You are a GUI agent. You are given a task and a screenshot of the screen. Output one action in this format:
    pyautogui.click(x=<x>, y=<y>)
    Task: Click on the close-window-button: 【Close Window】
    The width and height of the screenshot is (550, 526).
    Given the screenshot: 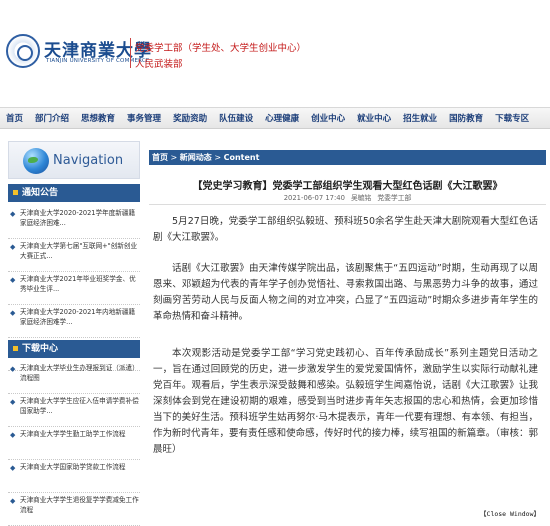 What is the action you would take?
    pyautogui.click(x=510, y=513)
    